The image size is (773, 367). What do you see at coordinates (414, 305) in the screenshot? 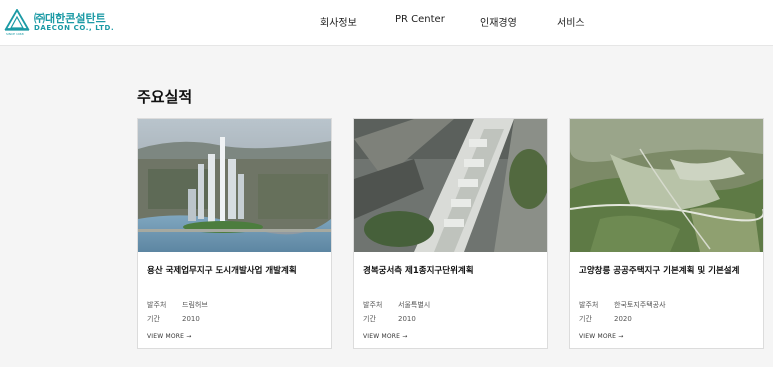
I see `client-value: 서울특별시` at bounding box center [414, 305].